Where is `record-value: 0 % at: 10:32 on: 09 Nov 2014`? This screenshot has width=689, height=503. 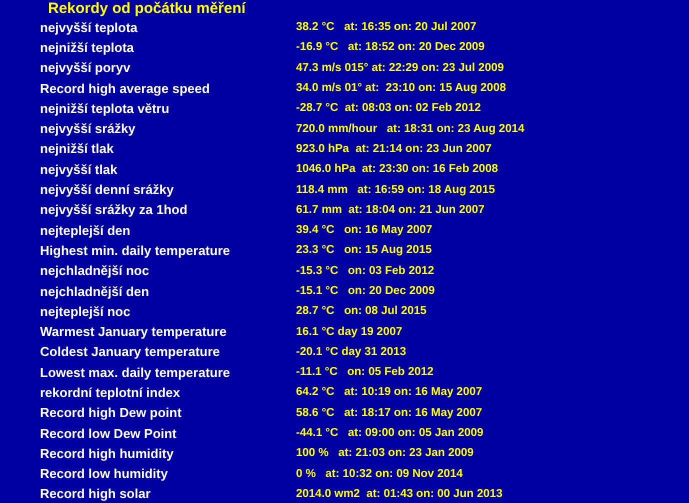
record-value: 0 % at: 10:32 on: 09 Nov 2014 is located at coordinates (380, 474).